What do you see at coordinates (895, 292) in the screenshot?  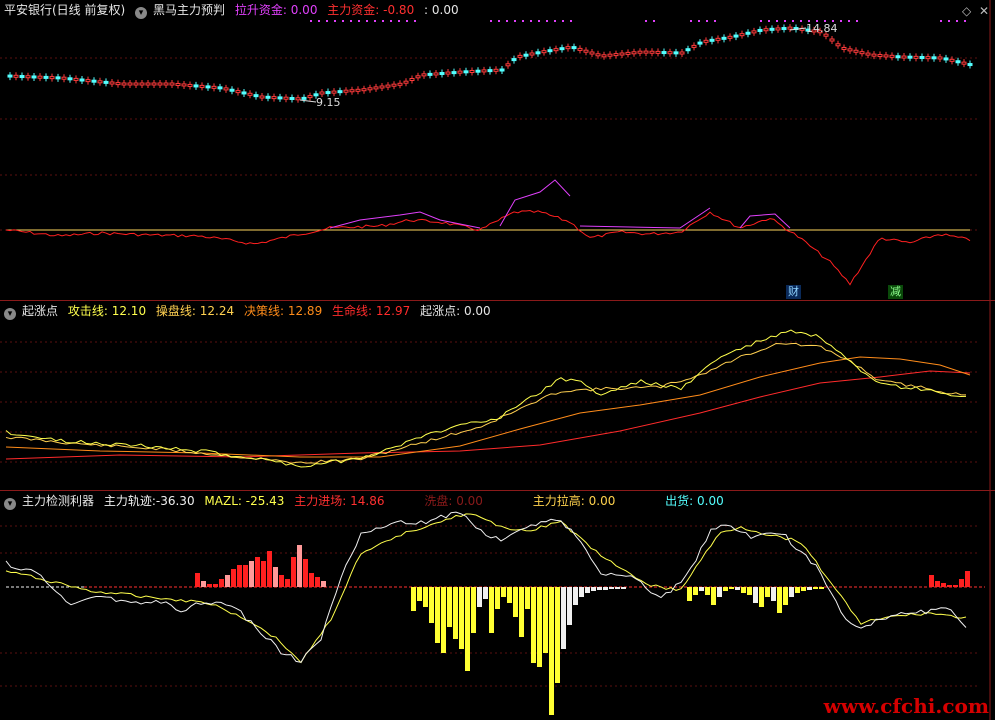 I see `event-marker-reduce: 减` at bounding box center [895, 292].